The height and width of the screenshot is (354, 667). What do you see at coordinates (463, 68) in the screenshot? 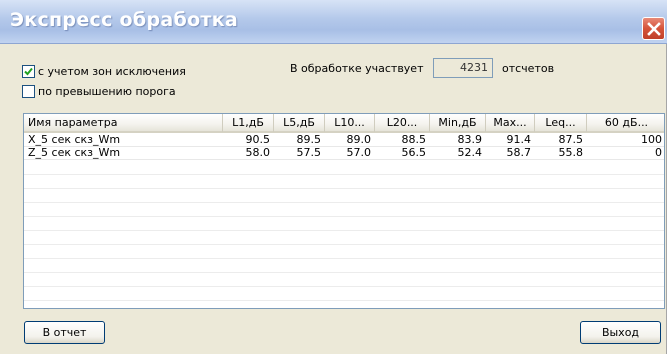
I see `count-field: 4231` at bounding box center [463, 68].